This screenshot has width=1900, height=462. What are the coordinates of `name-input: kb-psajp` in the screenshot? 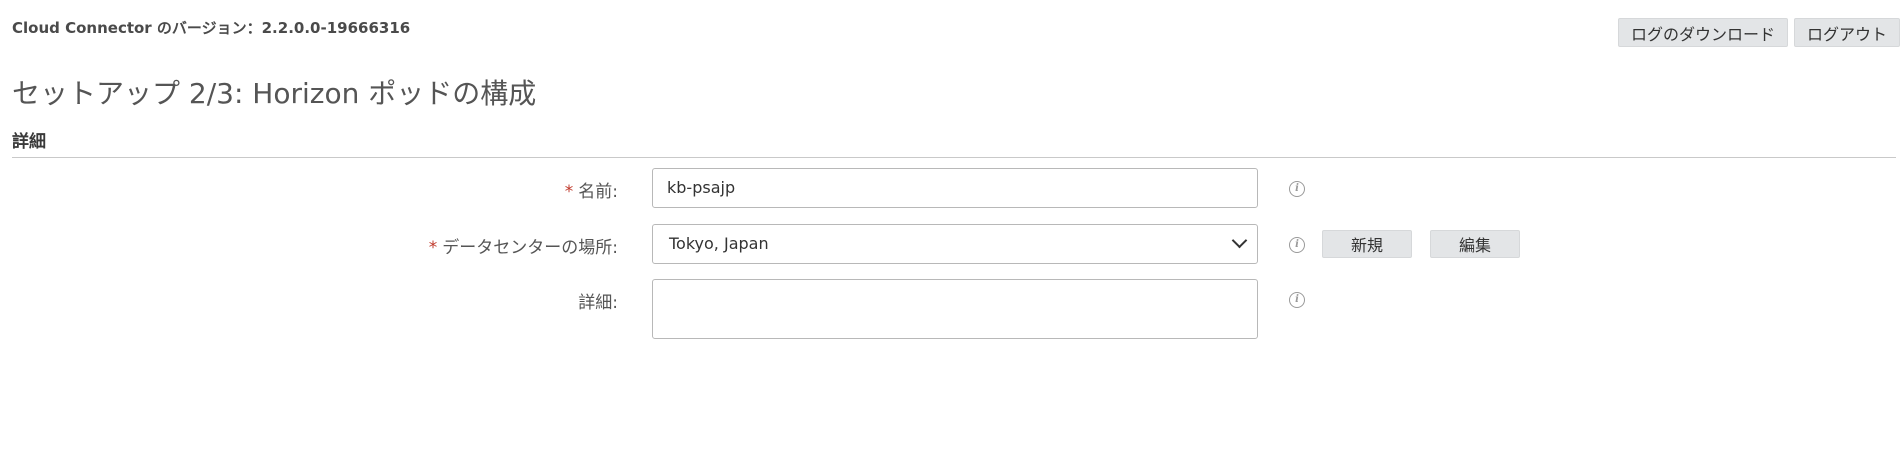 It's located at (955, 188).